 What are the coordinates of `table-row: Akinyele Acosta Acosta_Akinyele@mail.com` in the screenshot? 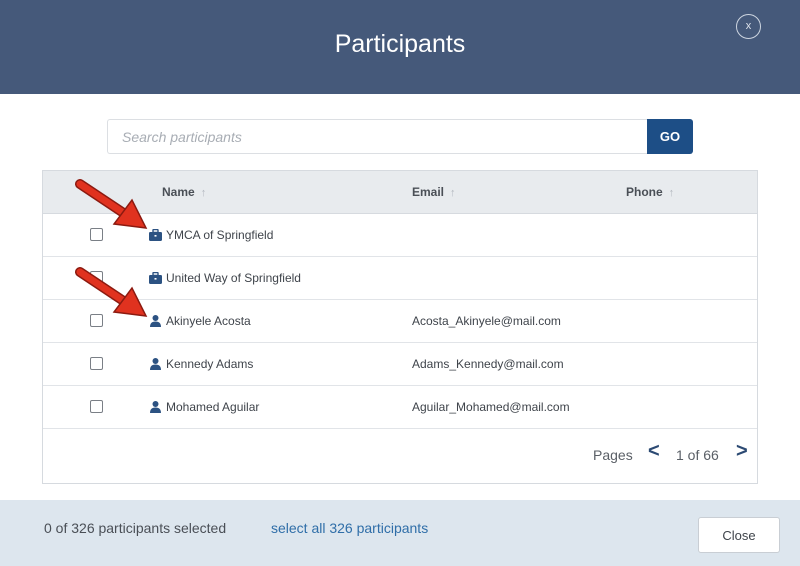 It's located at (400, 321).